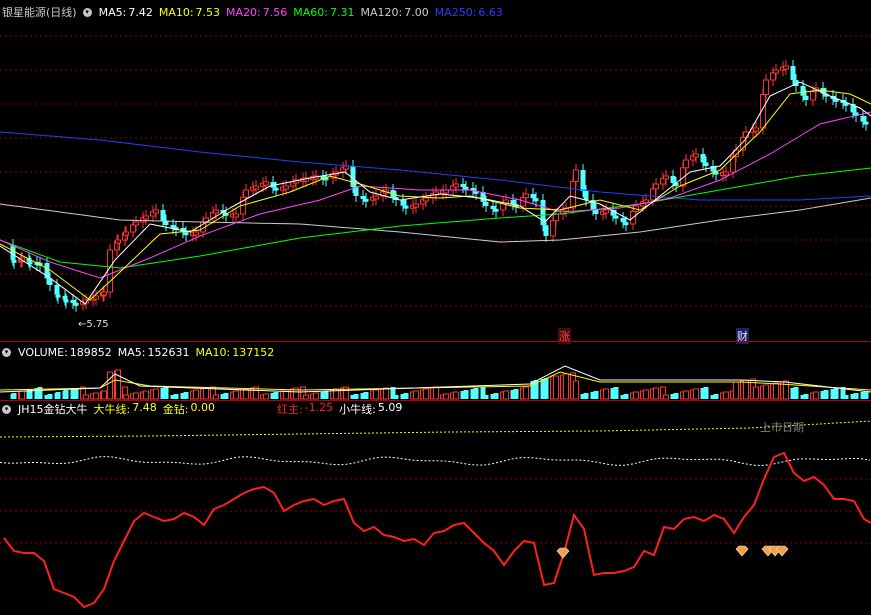 The width and height of the screenshot is (871, 615). What do you see at coordinates (125, 408) in the screenshot?
I see `daniu-legend: 大牛线: 7.48` at bounding box center [125, 408].